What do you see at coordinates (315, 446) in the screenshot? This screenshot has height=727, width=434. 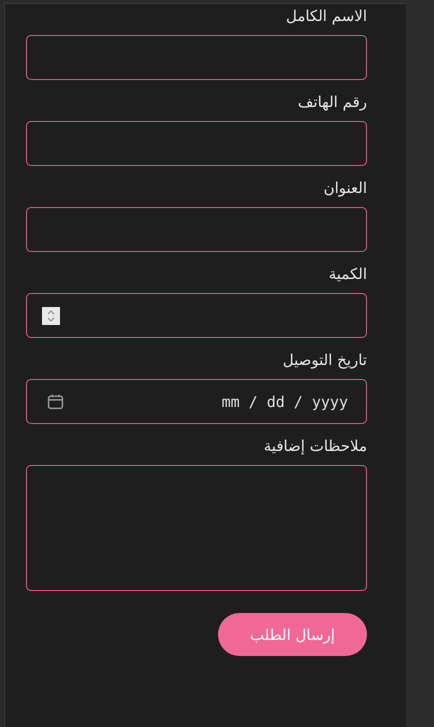 I see `field-label: ملاحظات إضافية` at bounding box center [315, 446].